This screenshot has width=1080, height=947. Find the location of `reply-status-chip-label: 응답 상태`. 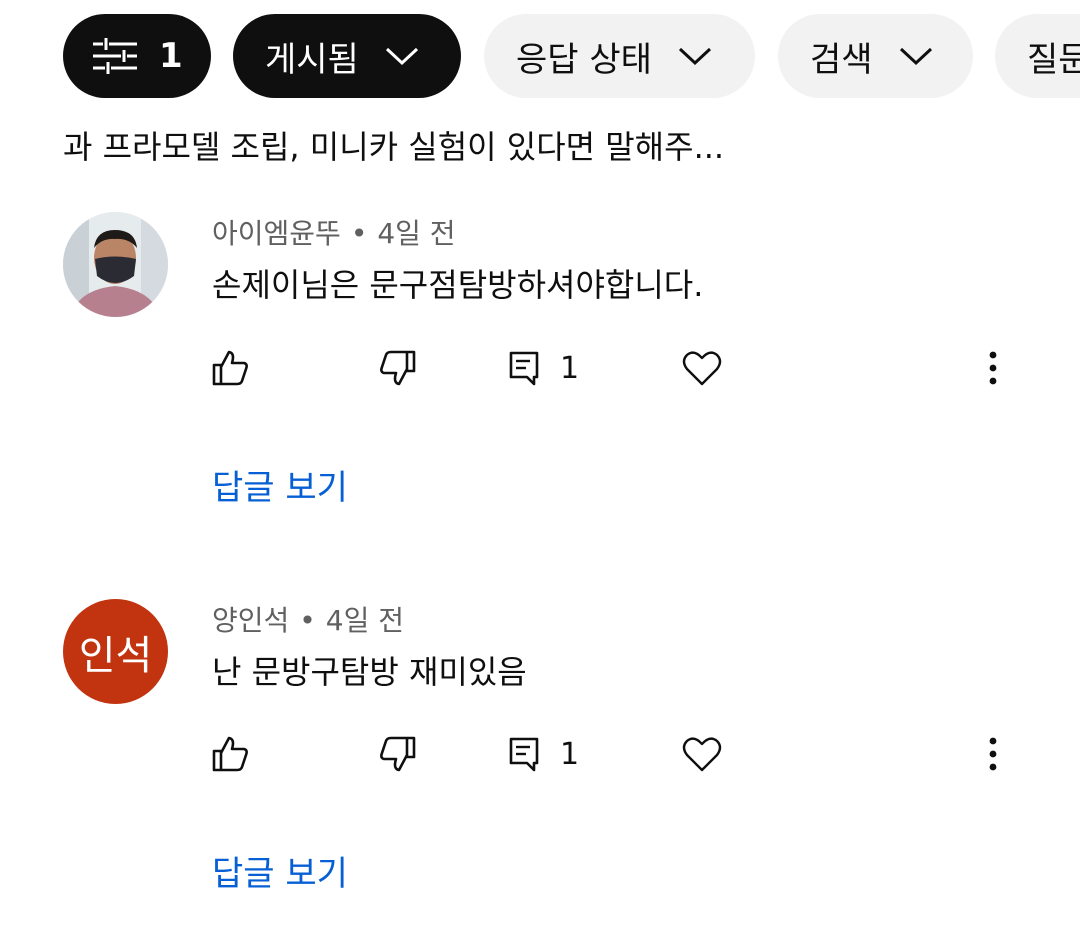

reply-status-chip-label: 응답 상태 is located at coordinates (584, 59).